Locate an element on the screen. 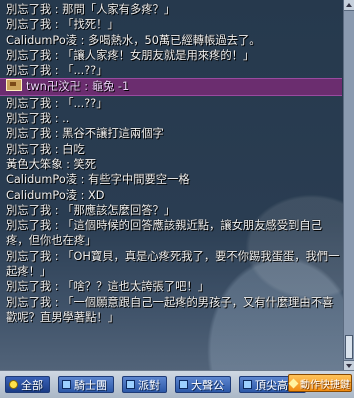 This screenshot has width=354, height=398. chat-line-text: 別忘了我 : 「OH寶貝，真是心疼死我了，要不你踢我蛋蛋，我們一起疼！」 is located at coordinates (173, 264).